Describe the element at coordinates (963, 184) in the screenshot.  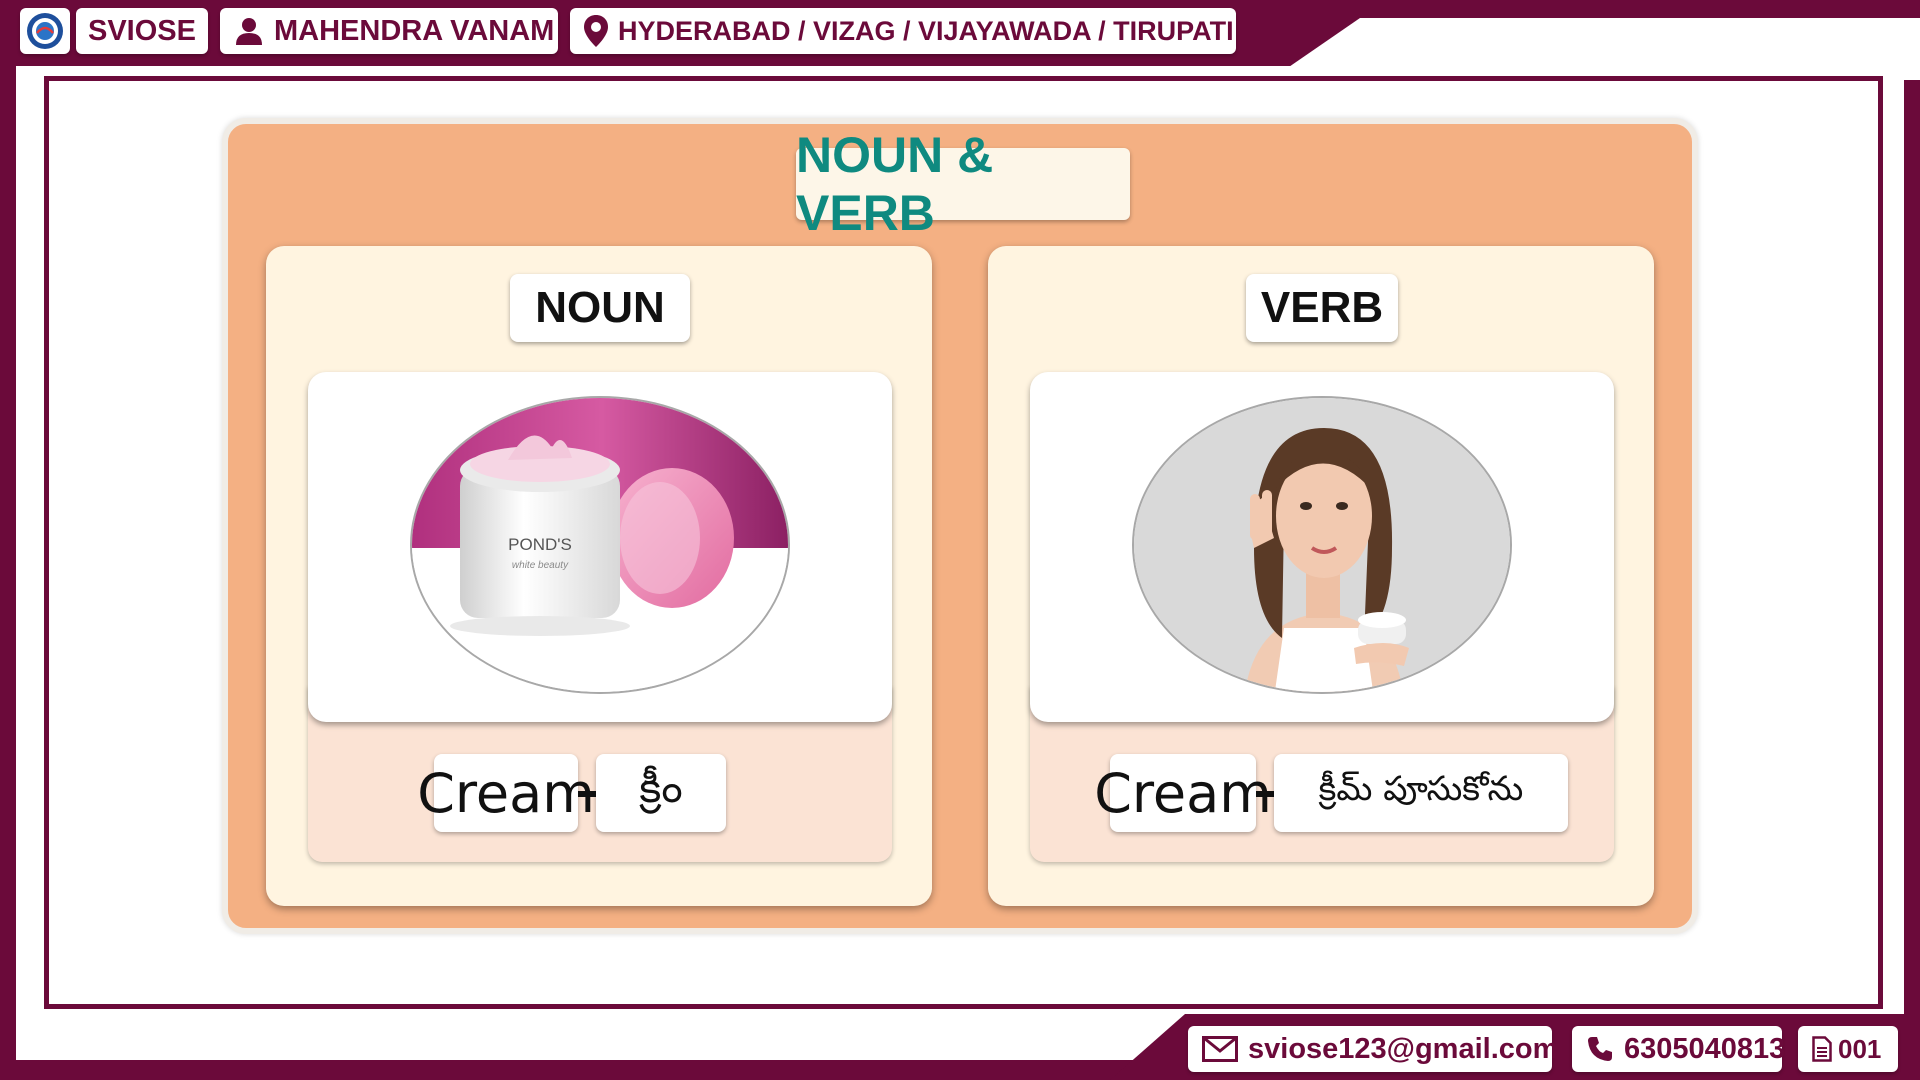
I see `slide-title: NOUN & VERB` at that location.